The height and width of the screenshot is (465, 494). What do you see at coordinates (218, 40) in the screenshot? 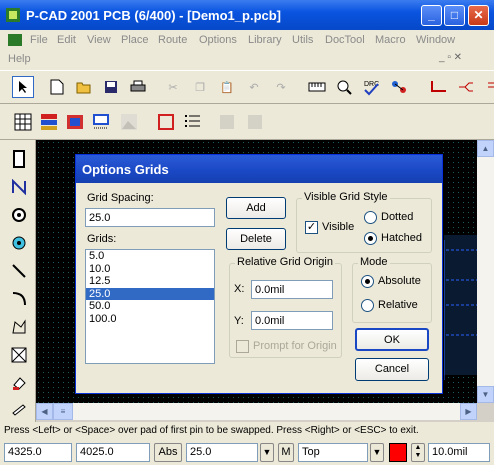
I see `menu-options: Options` at bounding box center [218, 40].